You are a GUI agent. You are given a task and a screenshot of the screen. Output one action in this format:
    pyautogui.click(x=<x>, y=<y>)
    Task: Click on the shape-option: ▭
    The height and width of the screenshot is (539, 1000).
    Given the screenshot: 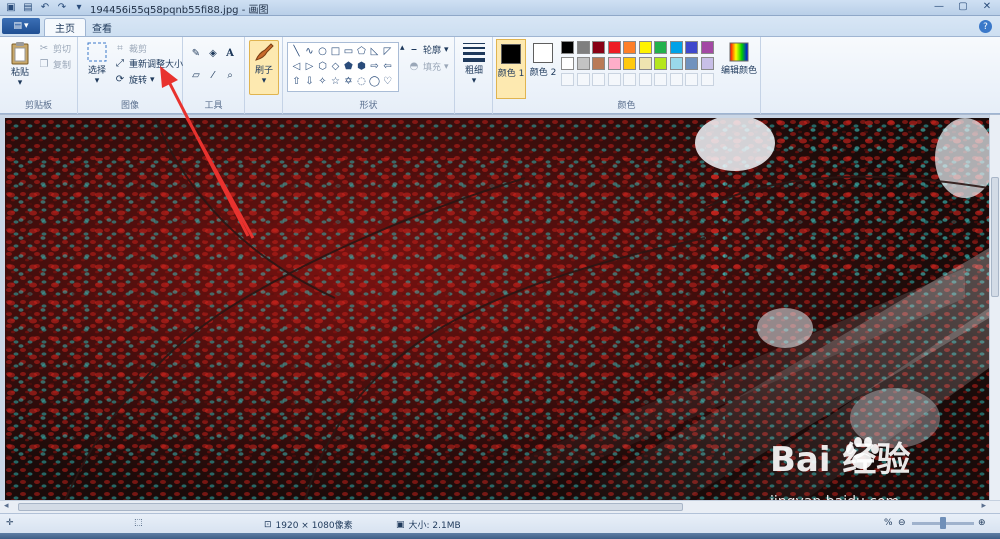 What is the action you would take?
    pyautogui.click(x=348, y=51)
    